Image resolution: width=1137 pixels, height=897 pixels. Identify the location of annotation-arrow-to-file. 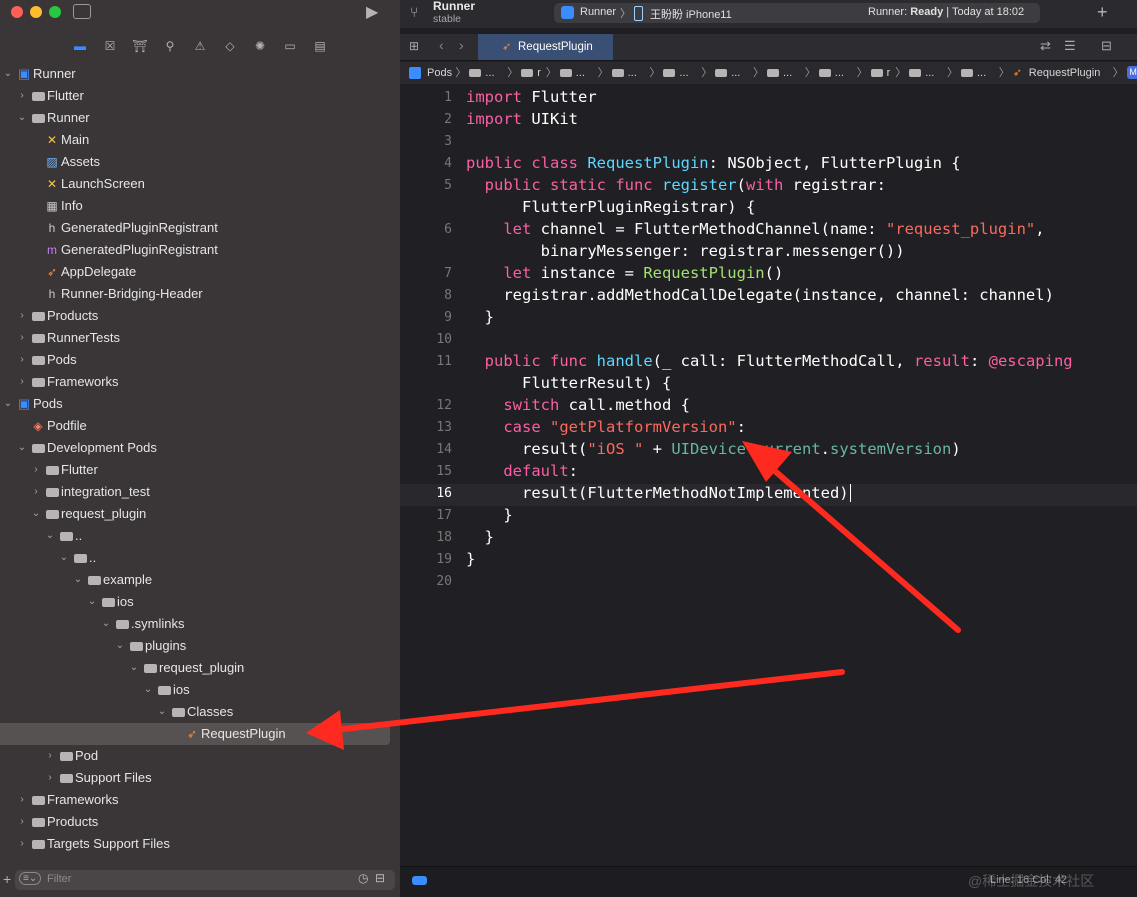
(575, 709).